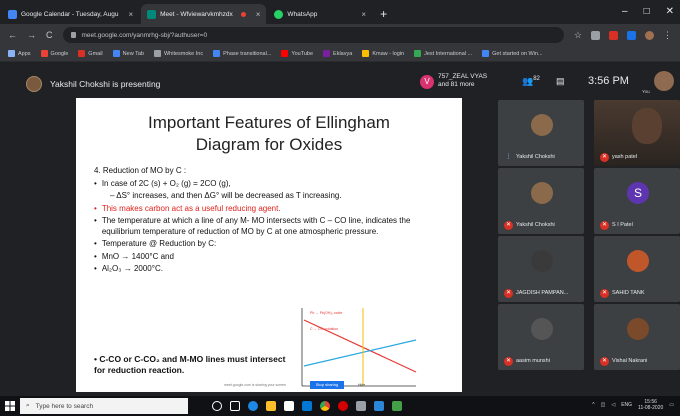 The image size is (680, 416). What do you see at coordinates (462, 81) in the screenshot?
I see `participant-summary: 757_ZEAL VYAS and 81 more` at bounding box center [462, 81].